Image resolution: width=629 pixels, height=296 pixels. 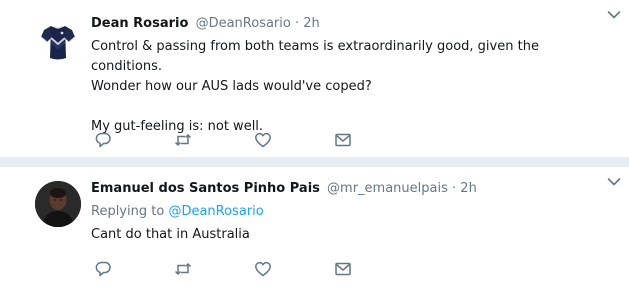 I want to click on jersey-avatar-icon, so click(x=58, y=43).